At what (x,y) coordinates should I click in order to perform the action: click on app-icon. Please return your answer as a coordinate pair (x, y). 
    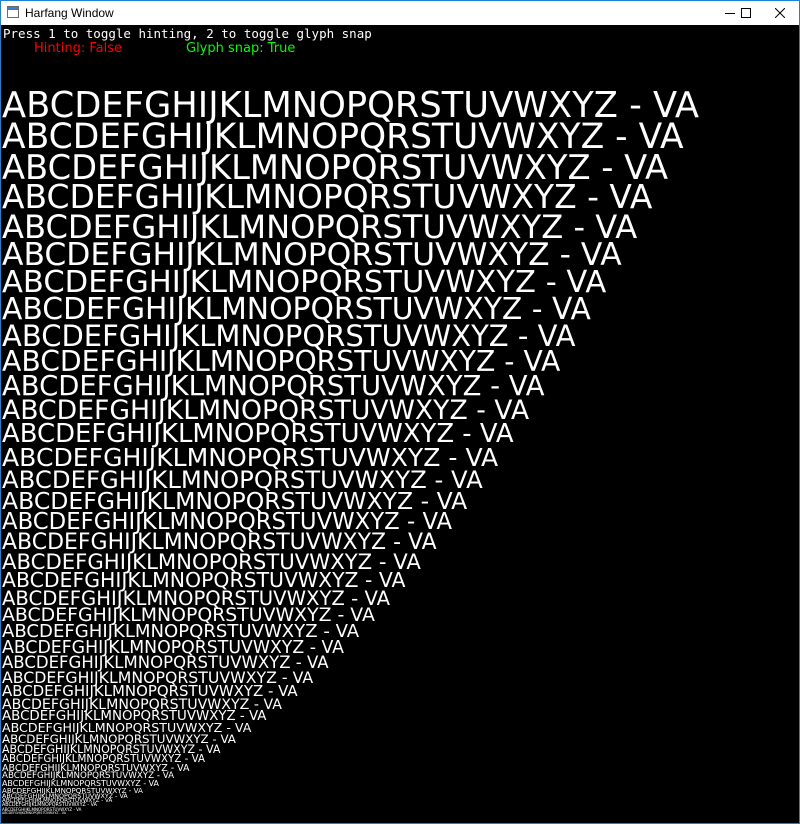
    Looking at the image, I should click on (13, 12).